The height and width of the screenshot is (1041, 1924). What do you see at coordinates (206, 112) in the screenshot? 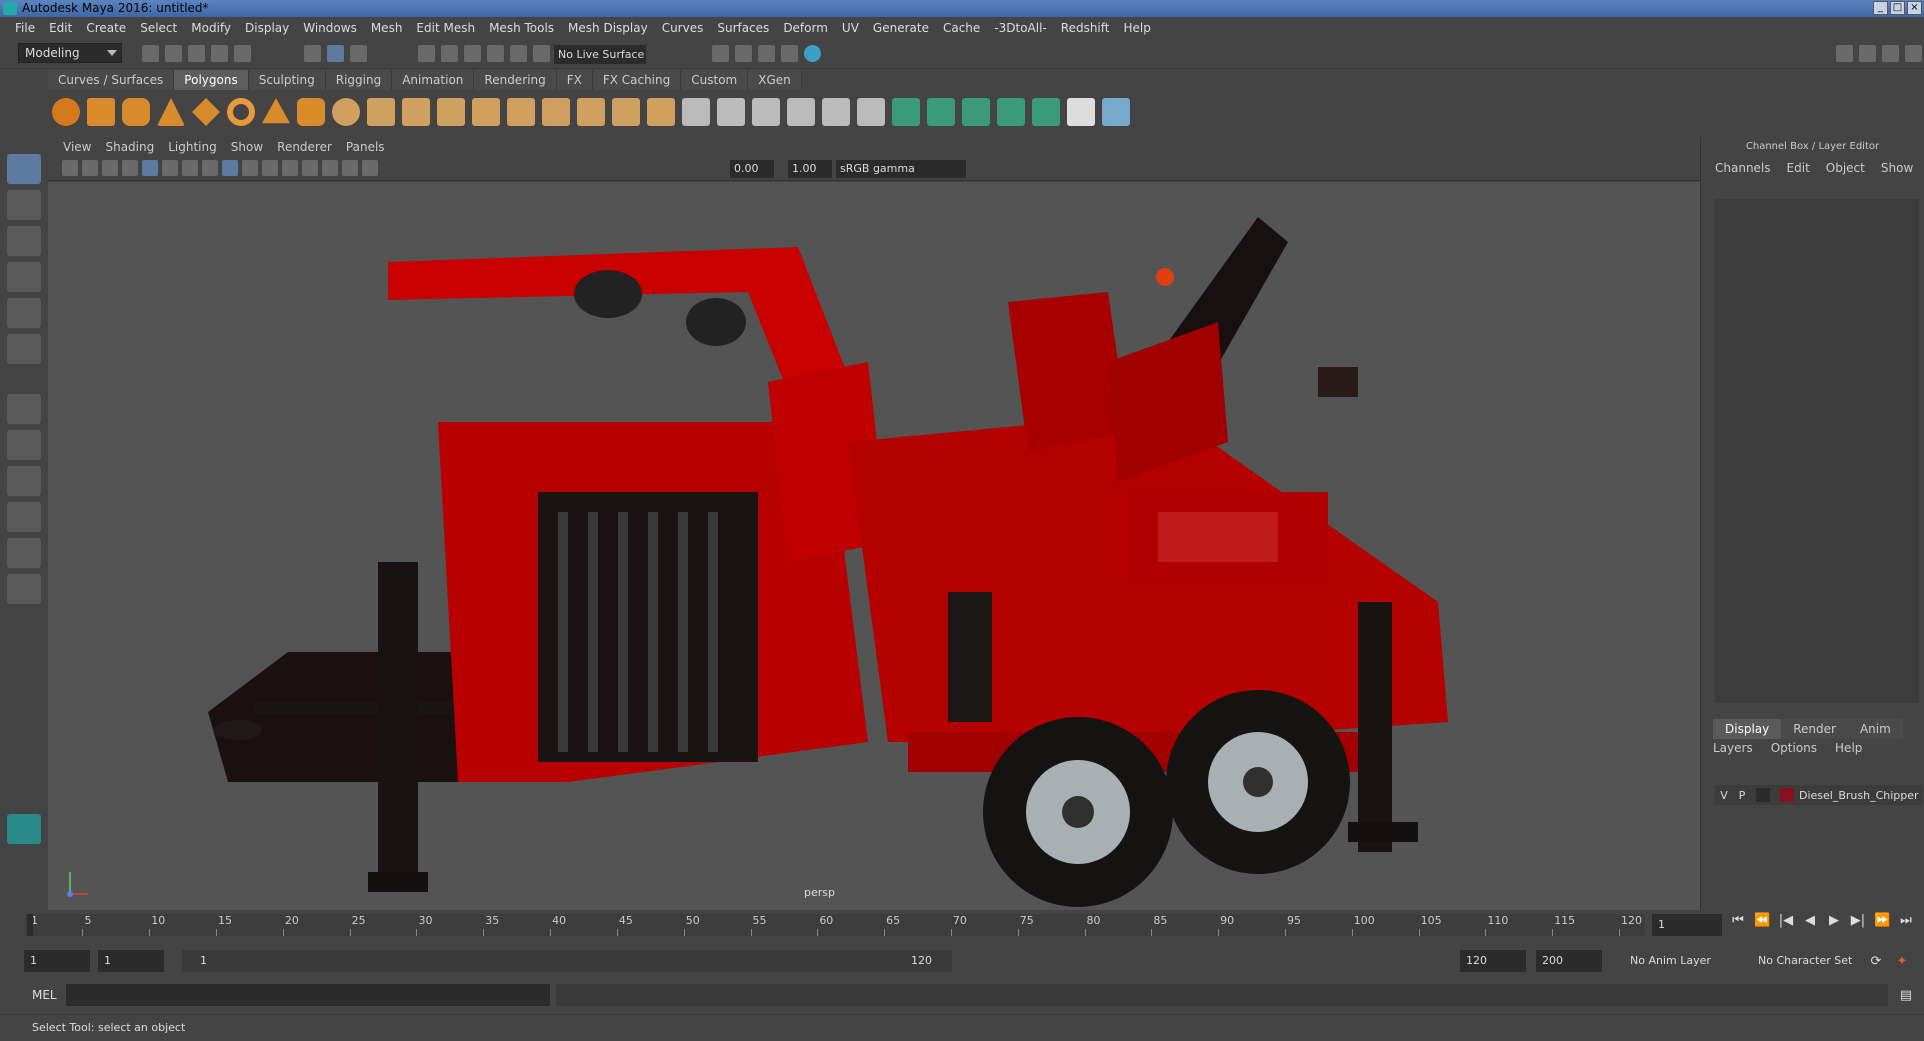
I see `poly-plane-icon` at bounding box center [206, 112].